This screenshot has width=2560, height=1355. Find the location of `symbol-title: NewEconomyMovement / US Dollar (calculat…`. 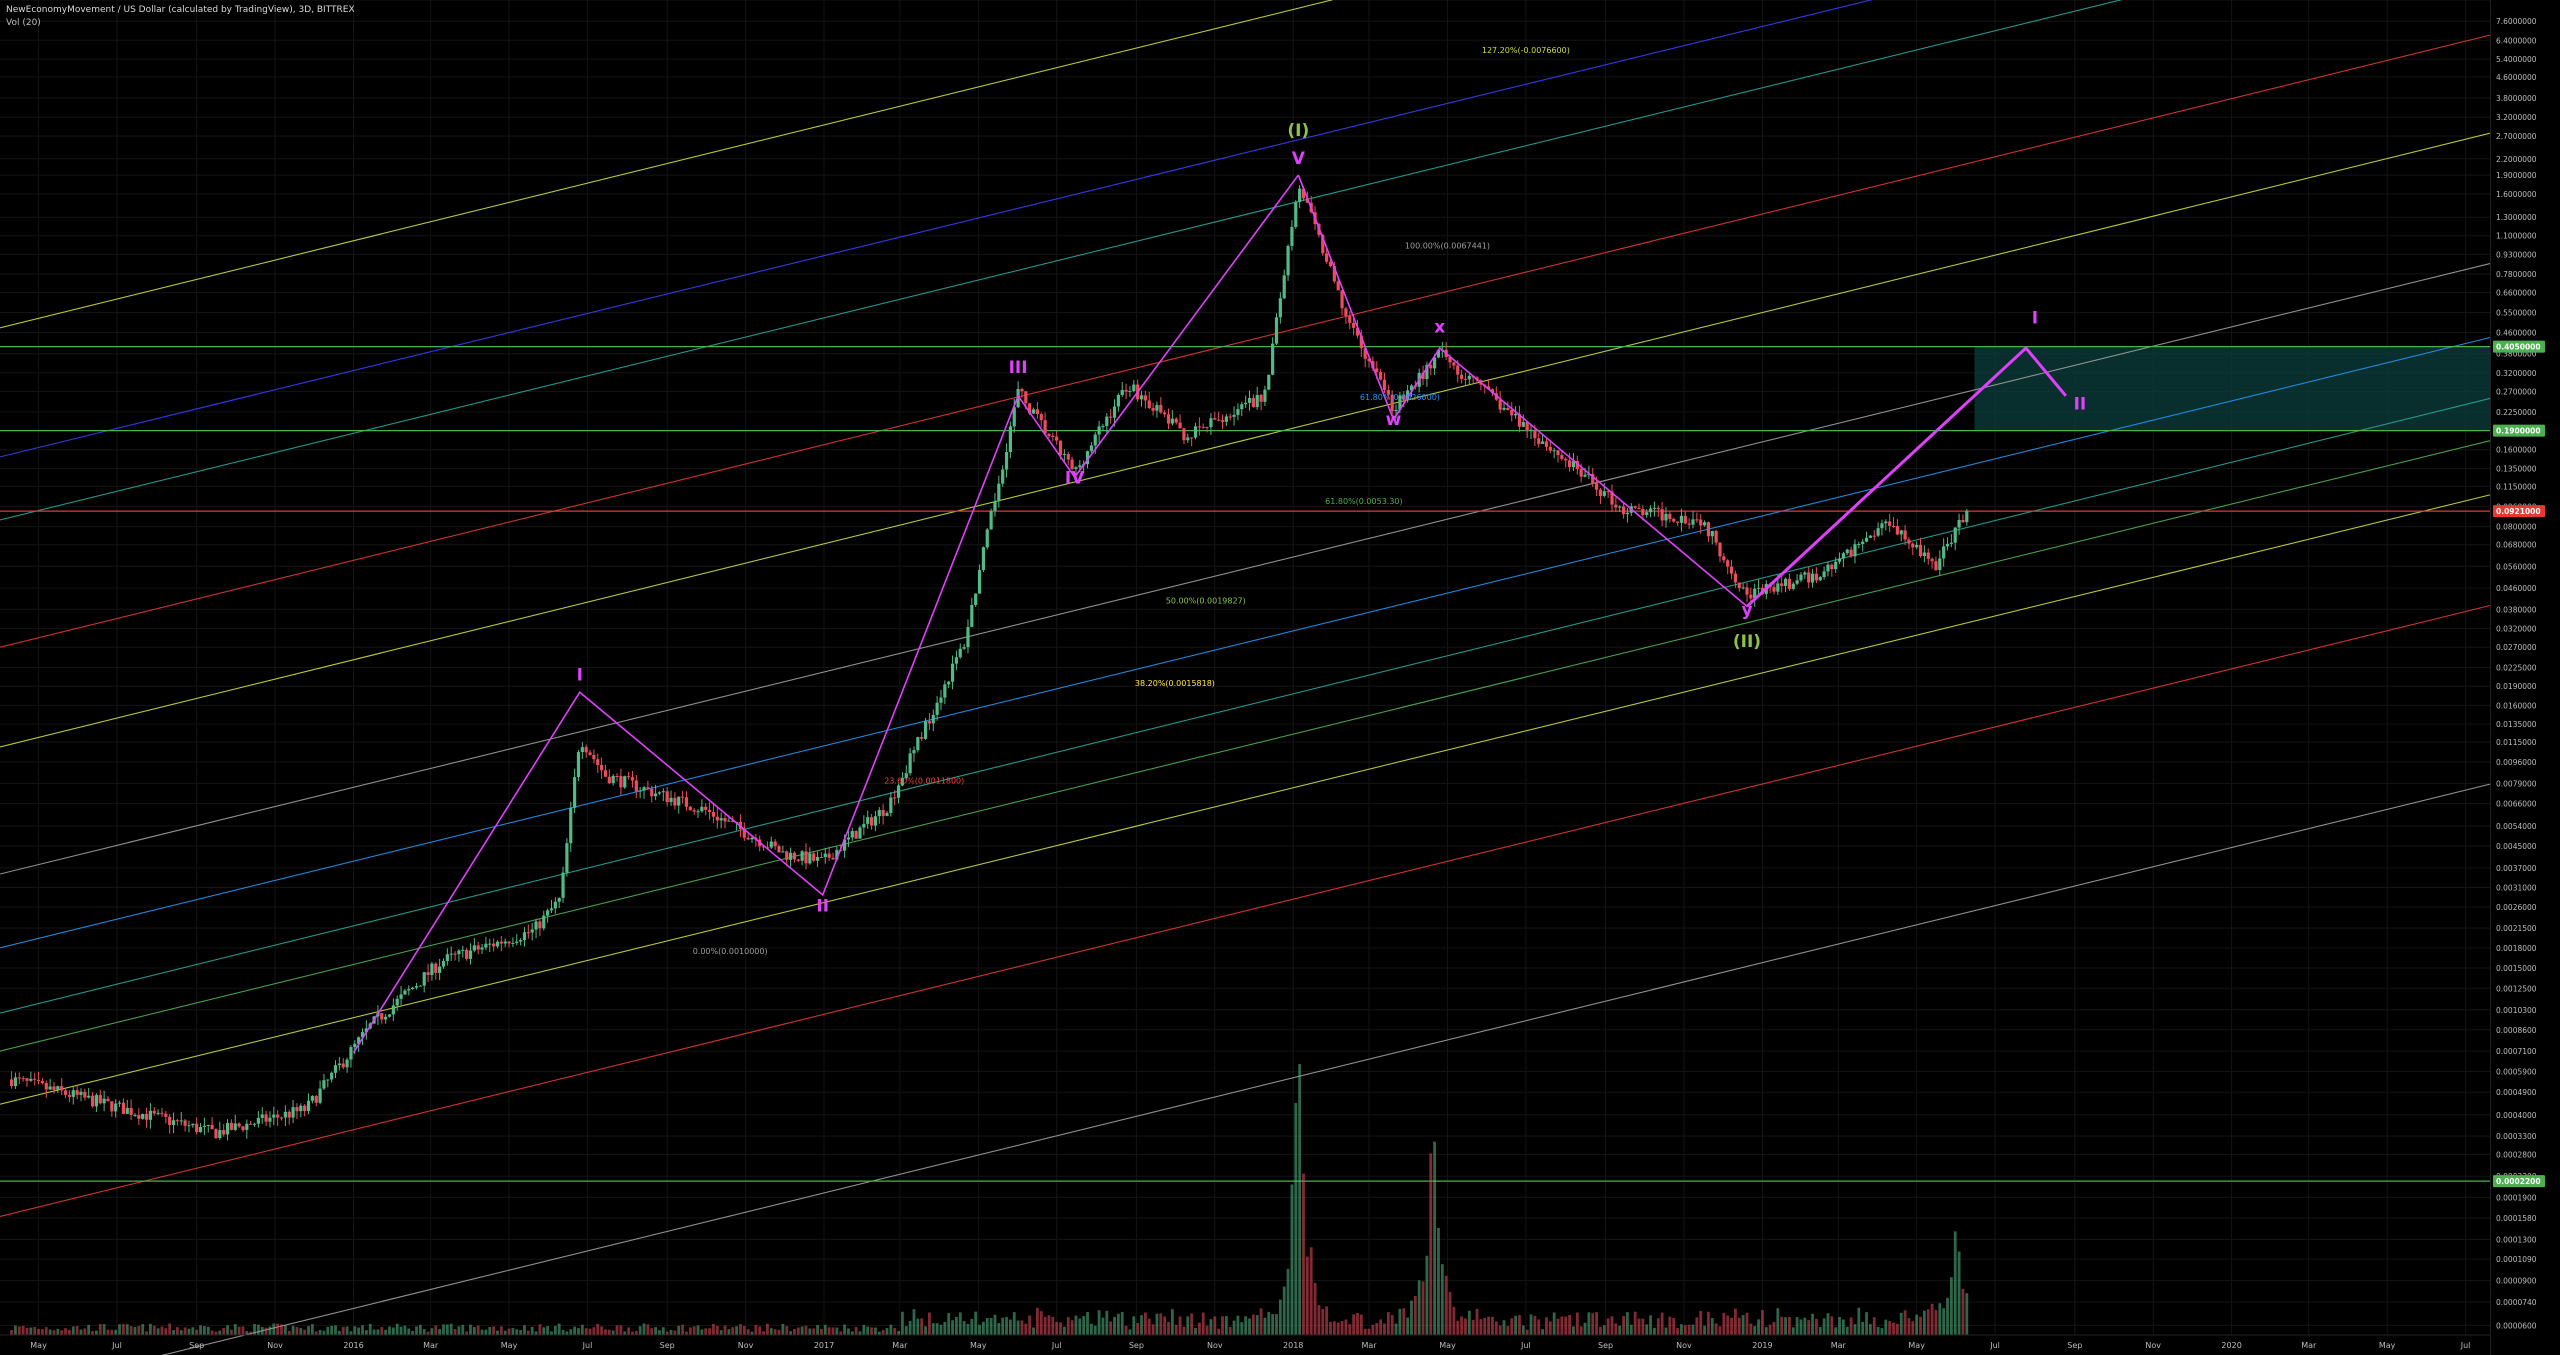

symbol-title: NewEconomyMovement / US Dollar (calculat… is located at coordinates (180, 10).